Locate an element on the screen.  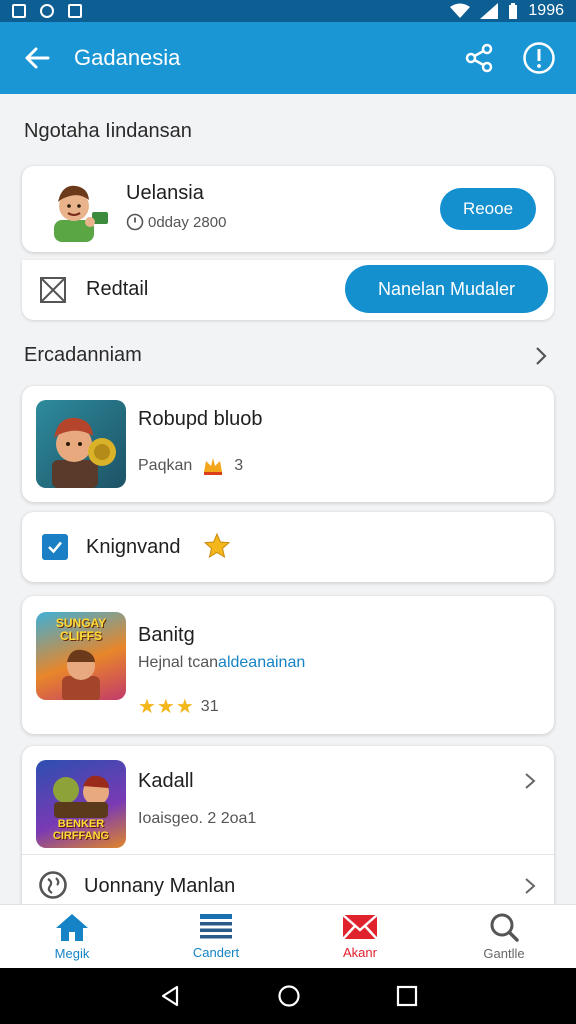
status-time: 1996 is located at coordinates (546, 10).